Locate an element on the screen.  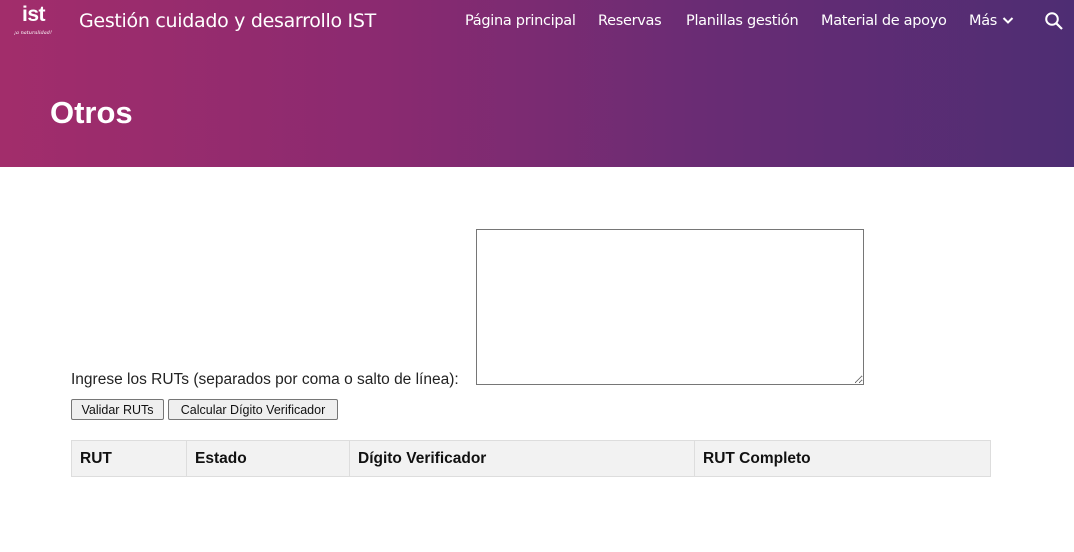
nav-link-reservas: Reservas is located at coordinates (630, 21).